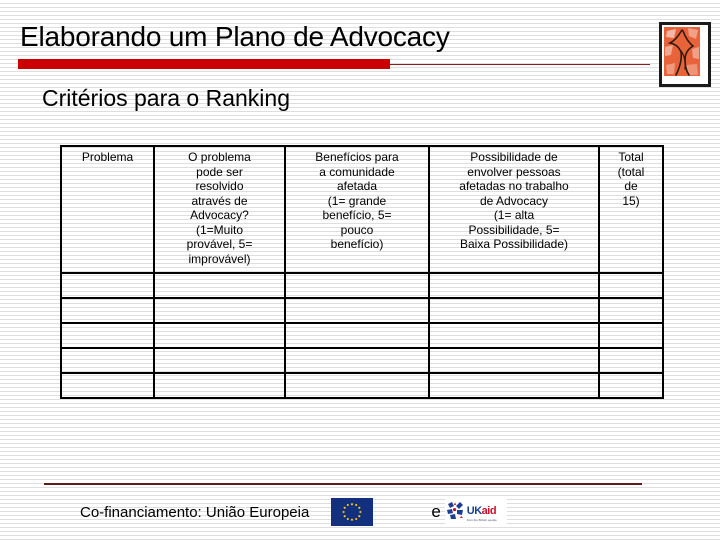 Image resolution: width=720 pixels, height=540 pixels. Describe the element at coordinates (219, 244) in the screenshot. I see `header-line: provável, 5=` at that location.